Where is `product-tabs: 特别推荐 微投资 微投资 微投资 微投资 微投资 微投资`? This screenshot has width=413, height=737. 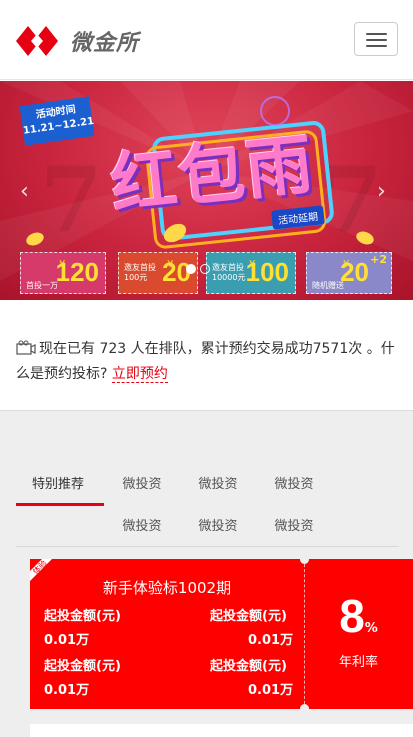
product-tabs: 特别推荐 微投资 微投资 微投资 微投资 微投资 微投资 is located at coordinates (207, 507).